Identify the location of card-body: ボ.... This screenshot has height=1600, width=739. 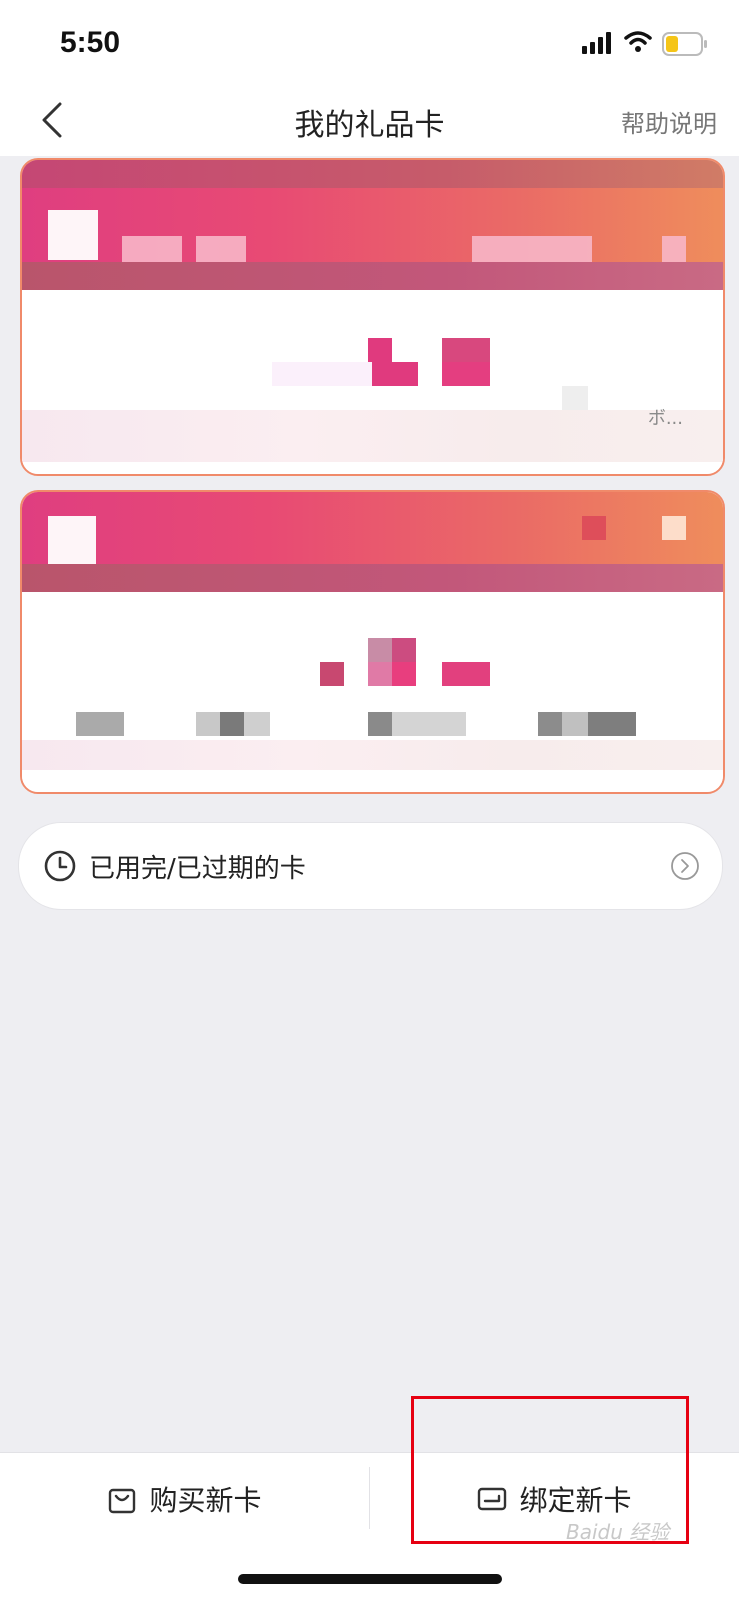
(372, 382).